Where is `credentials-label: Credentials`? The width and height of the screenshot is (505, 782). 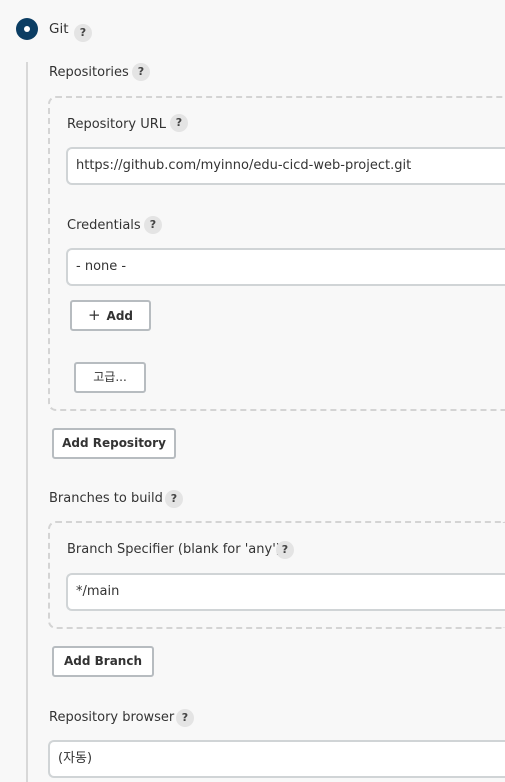
credentials-label: Credentials is located at coordinates (104, 225).